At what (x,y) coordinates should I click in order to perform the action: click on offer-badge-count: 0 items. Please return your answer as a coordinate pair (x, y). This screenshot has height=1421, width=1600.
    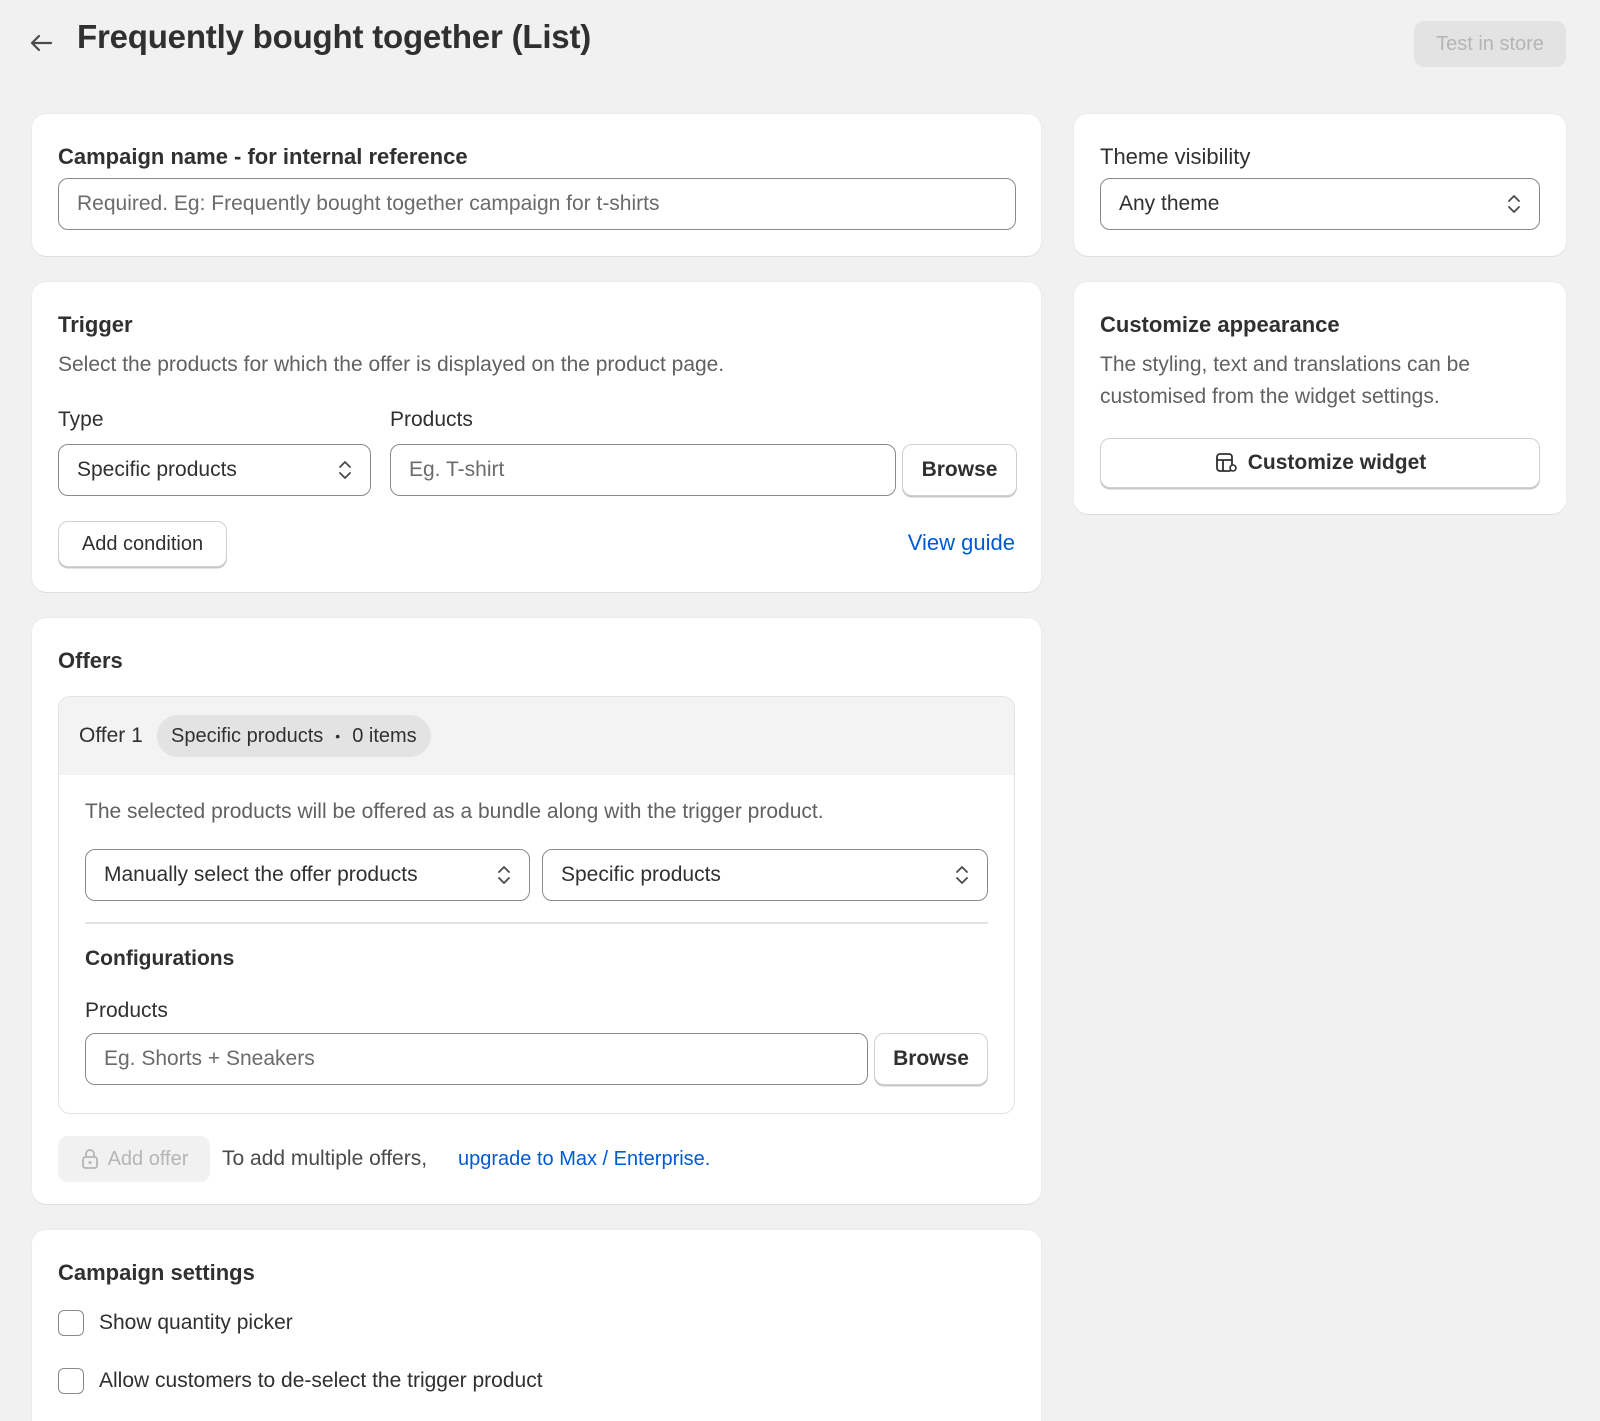
    Looking at the image, I should click on (384, 735).